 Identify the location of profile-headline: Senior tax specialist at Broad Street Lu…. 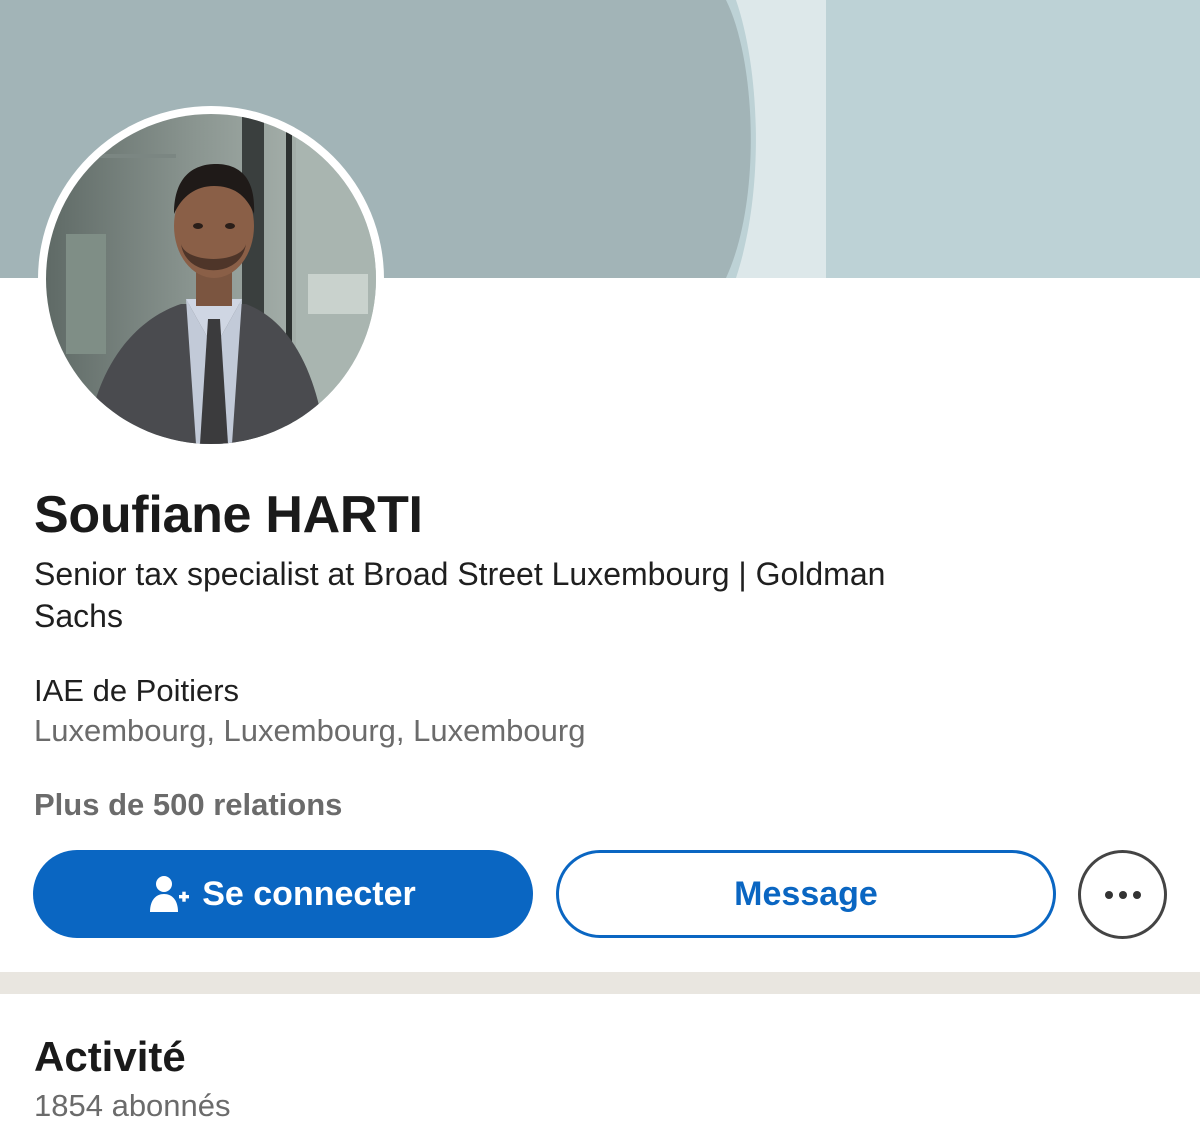
(460, 595).